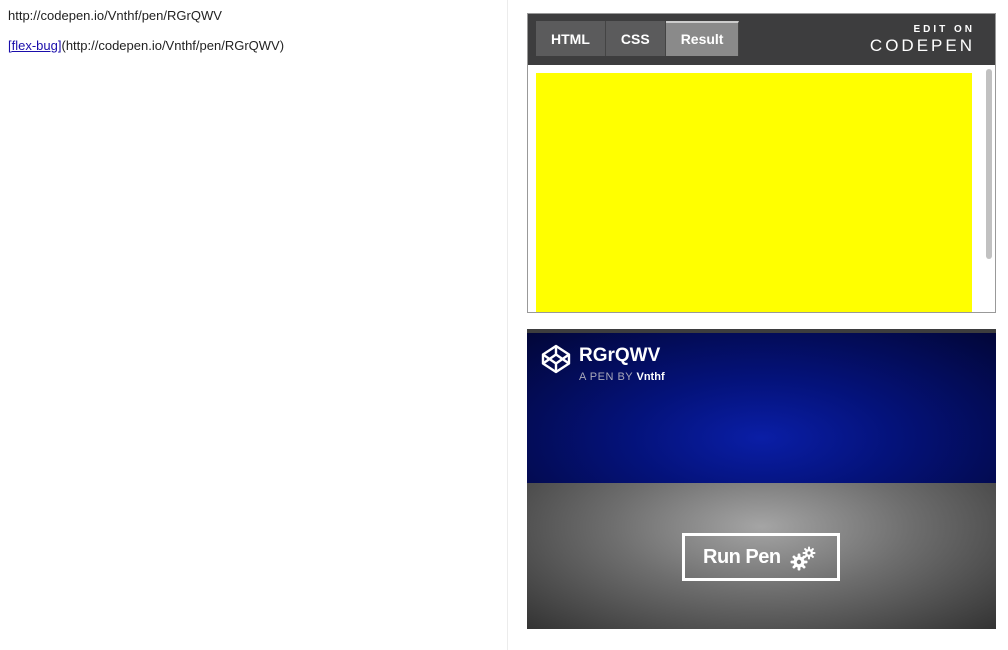 This screenshot has height=650, width=1008. I want to click on pen-author: Vnthf, so click(651, 377).